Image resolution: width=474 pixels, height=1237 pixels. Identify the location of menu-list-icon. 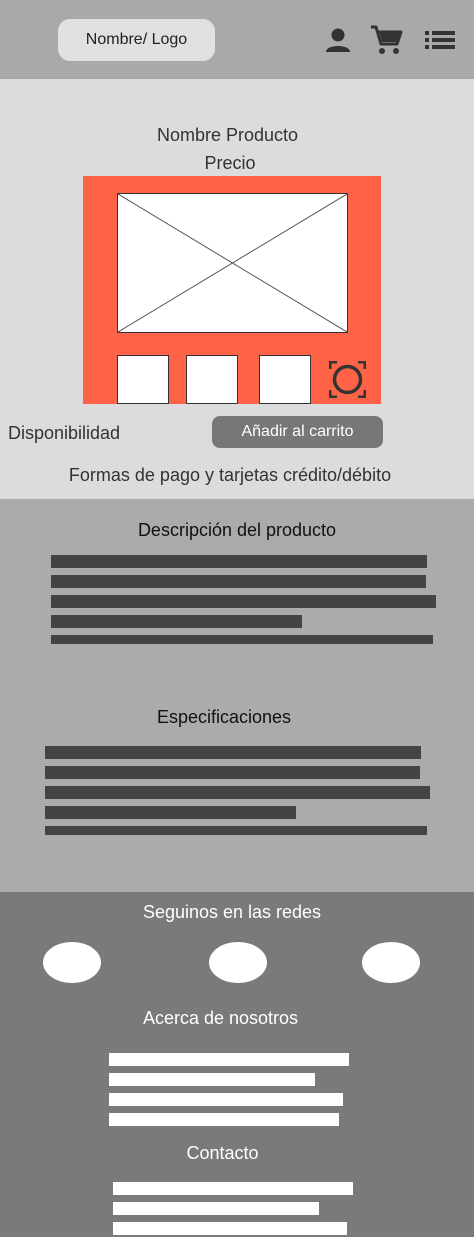
(440, 40).